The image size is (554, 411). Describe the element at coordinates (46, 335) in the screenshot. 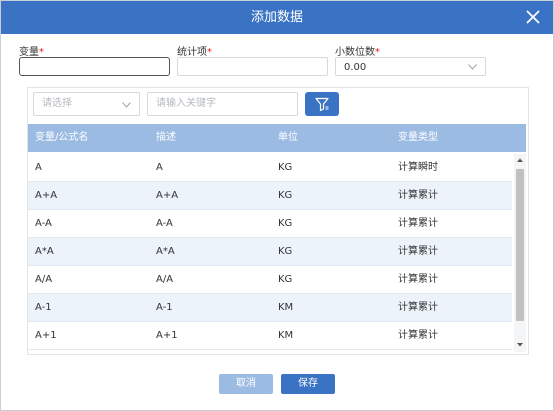

I see `cell-name: A+1` at that location.